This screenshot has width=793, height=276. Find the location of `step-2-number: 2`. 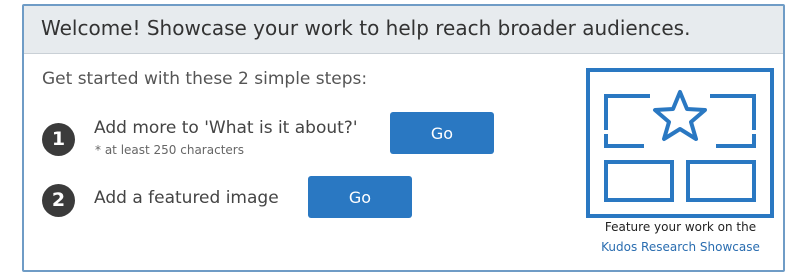

step-2-number: 2 is located at coordinates (58, 200).